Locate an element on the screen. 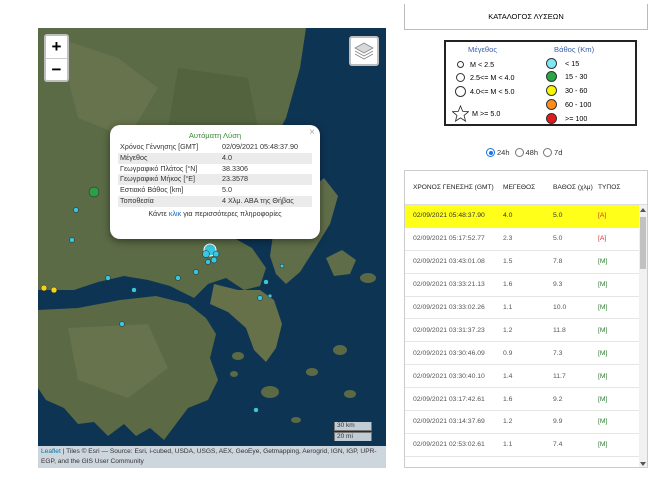 The height and width of the screenshot is (480, 650). row-origin-time: 02/09/2021 05:48:37.90 is located at coordinates (449, 216).